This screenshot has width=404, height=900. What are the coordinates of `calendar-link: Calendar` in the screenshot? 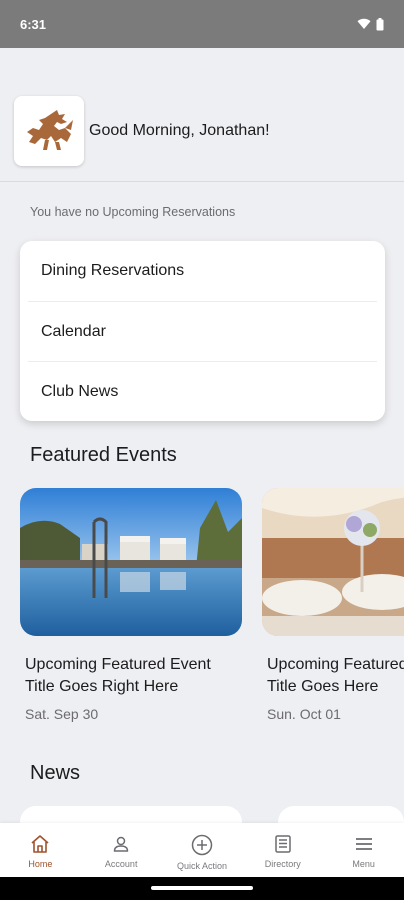 It's located at (202, 331).